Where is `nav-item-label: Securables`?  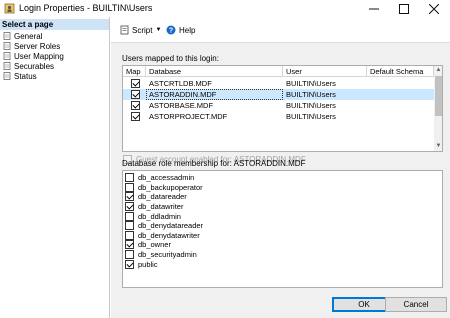
nav-item-label: Securables is located at coordinates (34, 66).